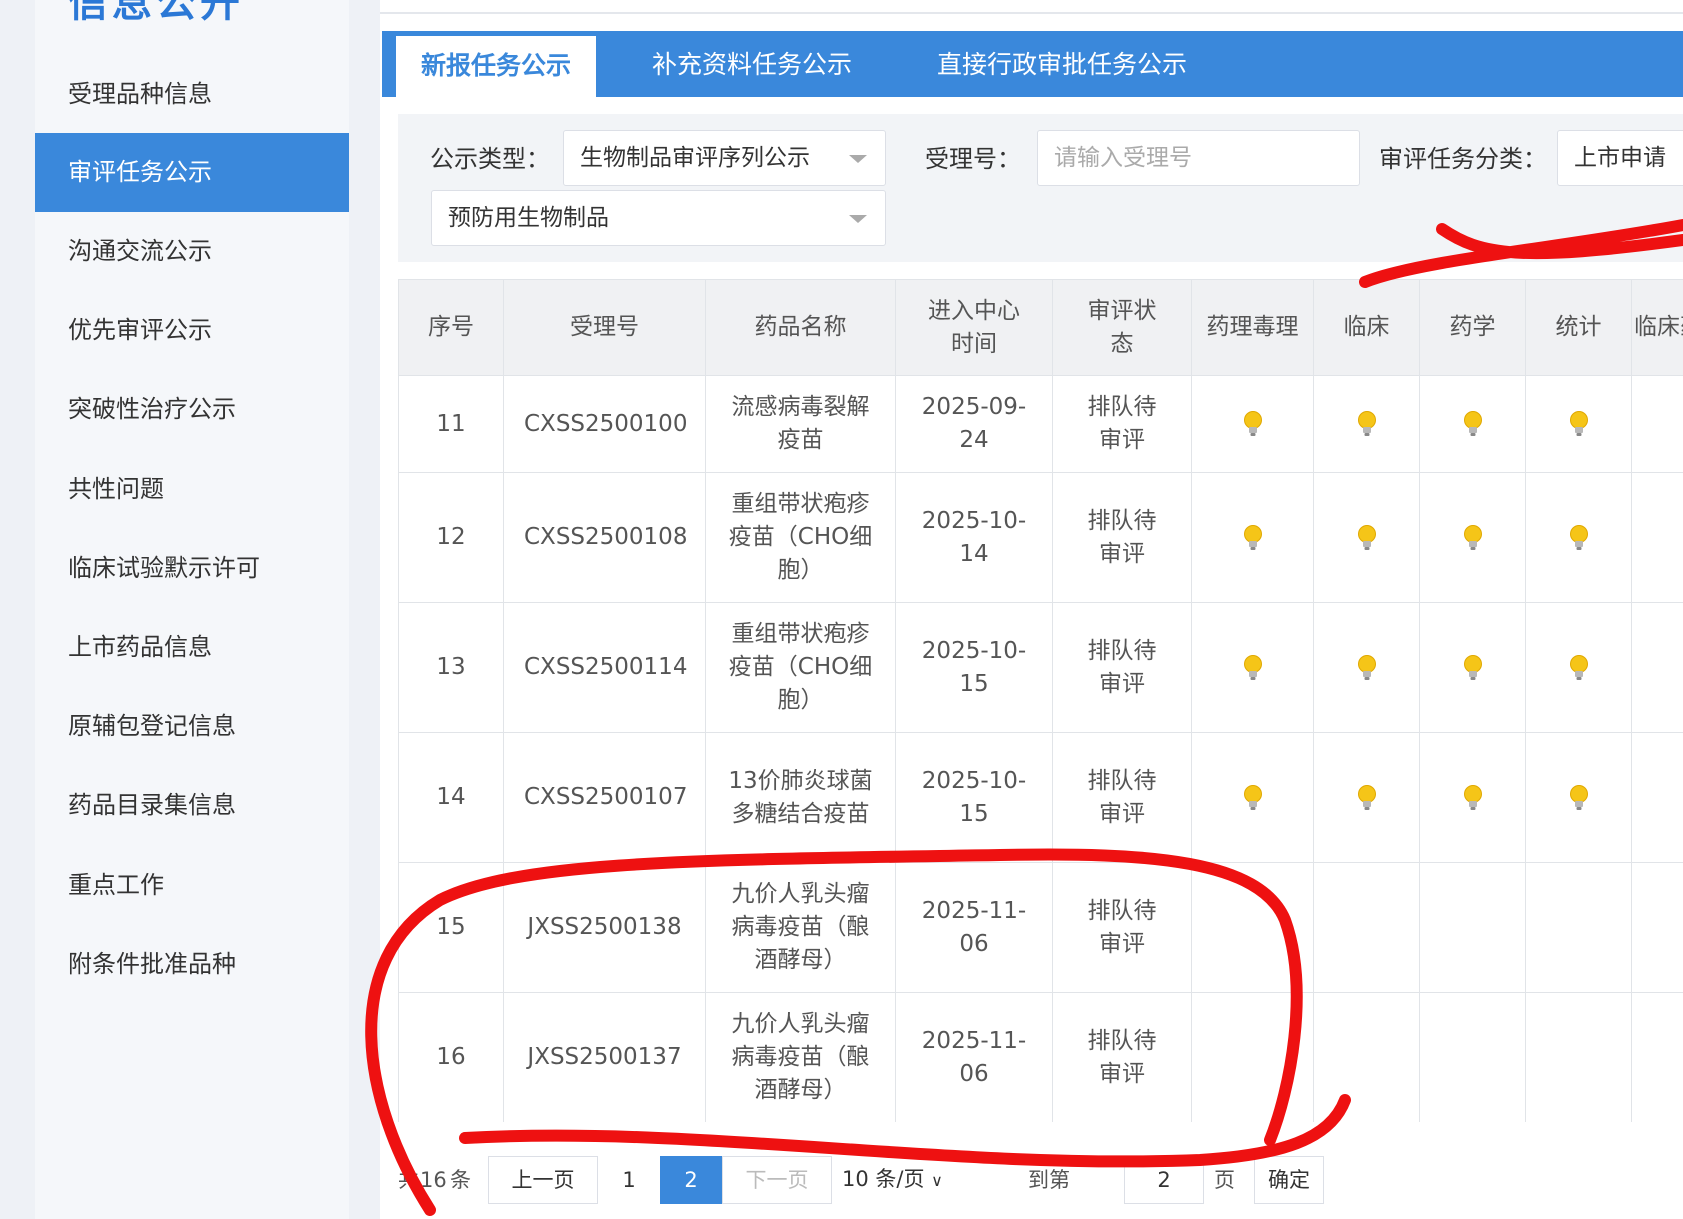 This screenshot has height=1219, width=1683. I want to click on row-no: 11, so click(451, 424).